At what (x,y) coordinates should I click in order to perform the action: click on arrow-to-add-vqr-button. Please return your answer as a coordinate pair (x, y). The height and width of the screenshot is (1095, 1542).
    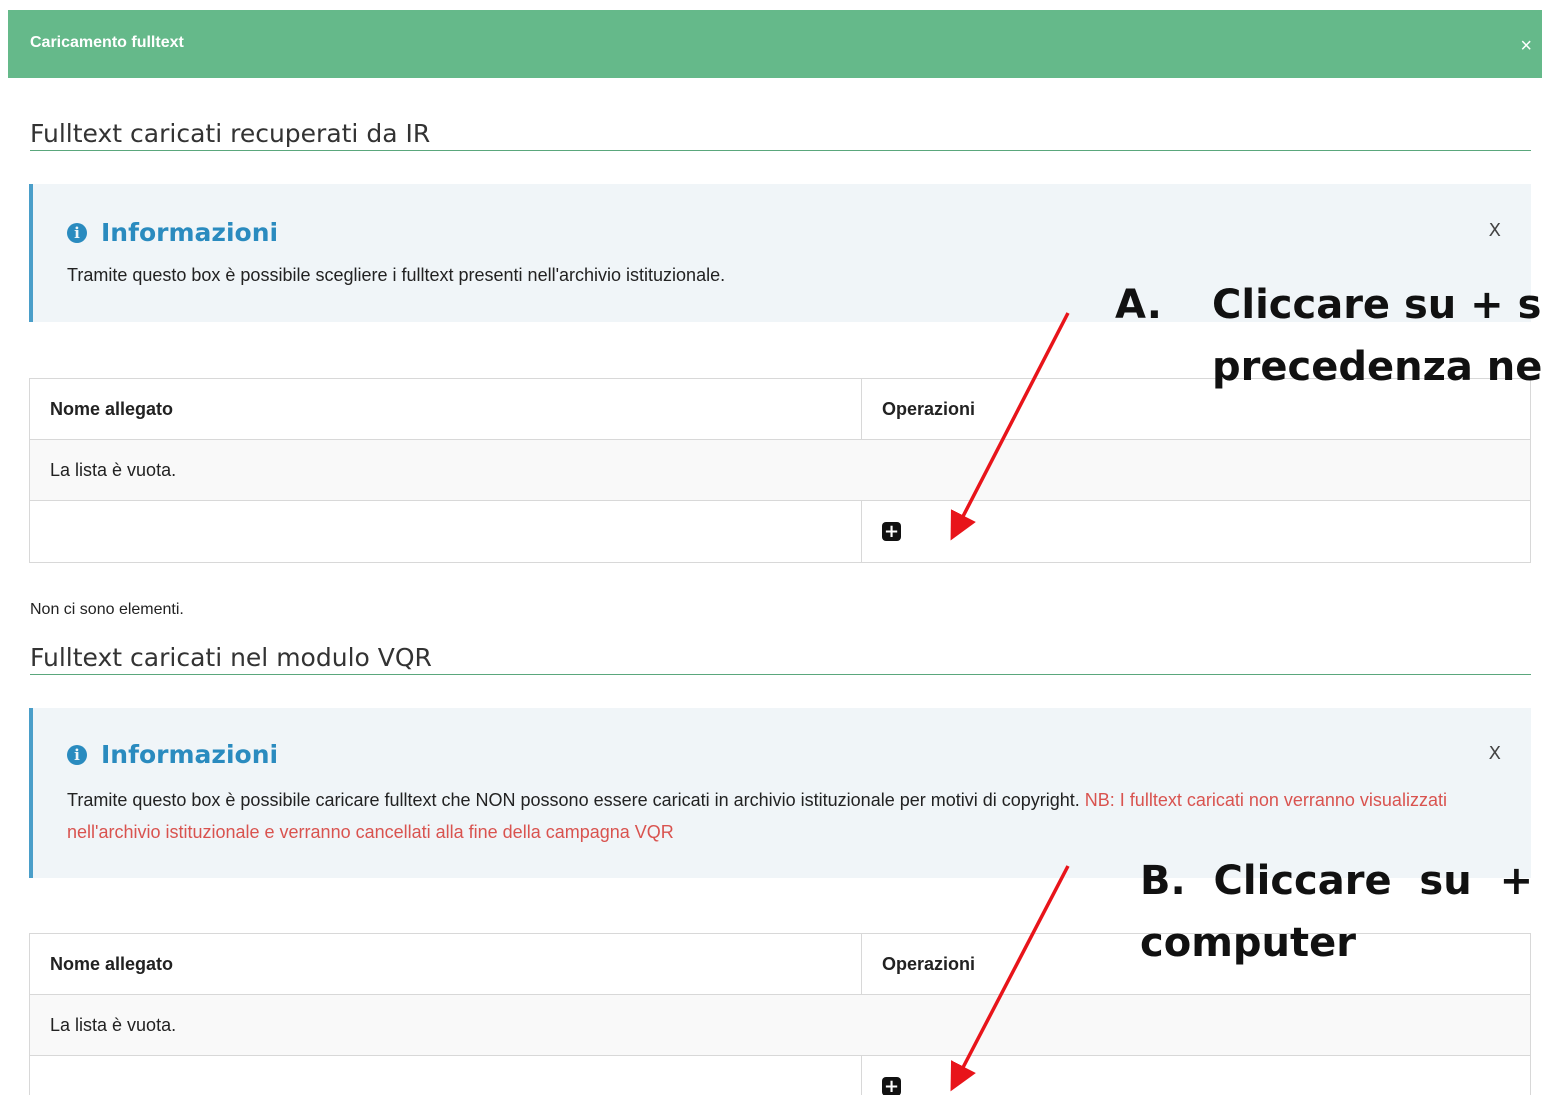
    Looking at the image, I should click on (1010, 978).